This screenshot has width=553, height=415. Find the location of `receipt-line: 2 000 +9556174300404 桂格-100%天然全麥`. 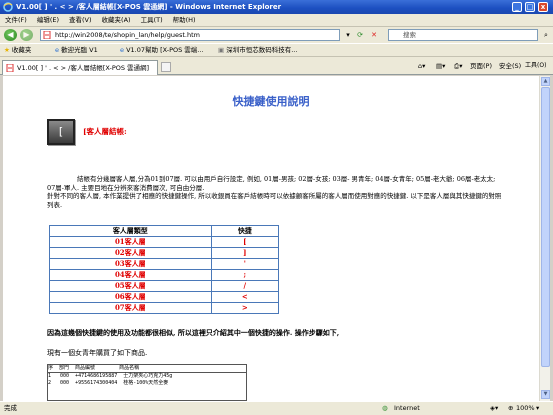

receipt-line: 2 000 +9556174300404 桂格-100%天然全麥 is located at coordinates (108, 383).